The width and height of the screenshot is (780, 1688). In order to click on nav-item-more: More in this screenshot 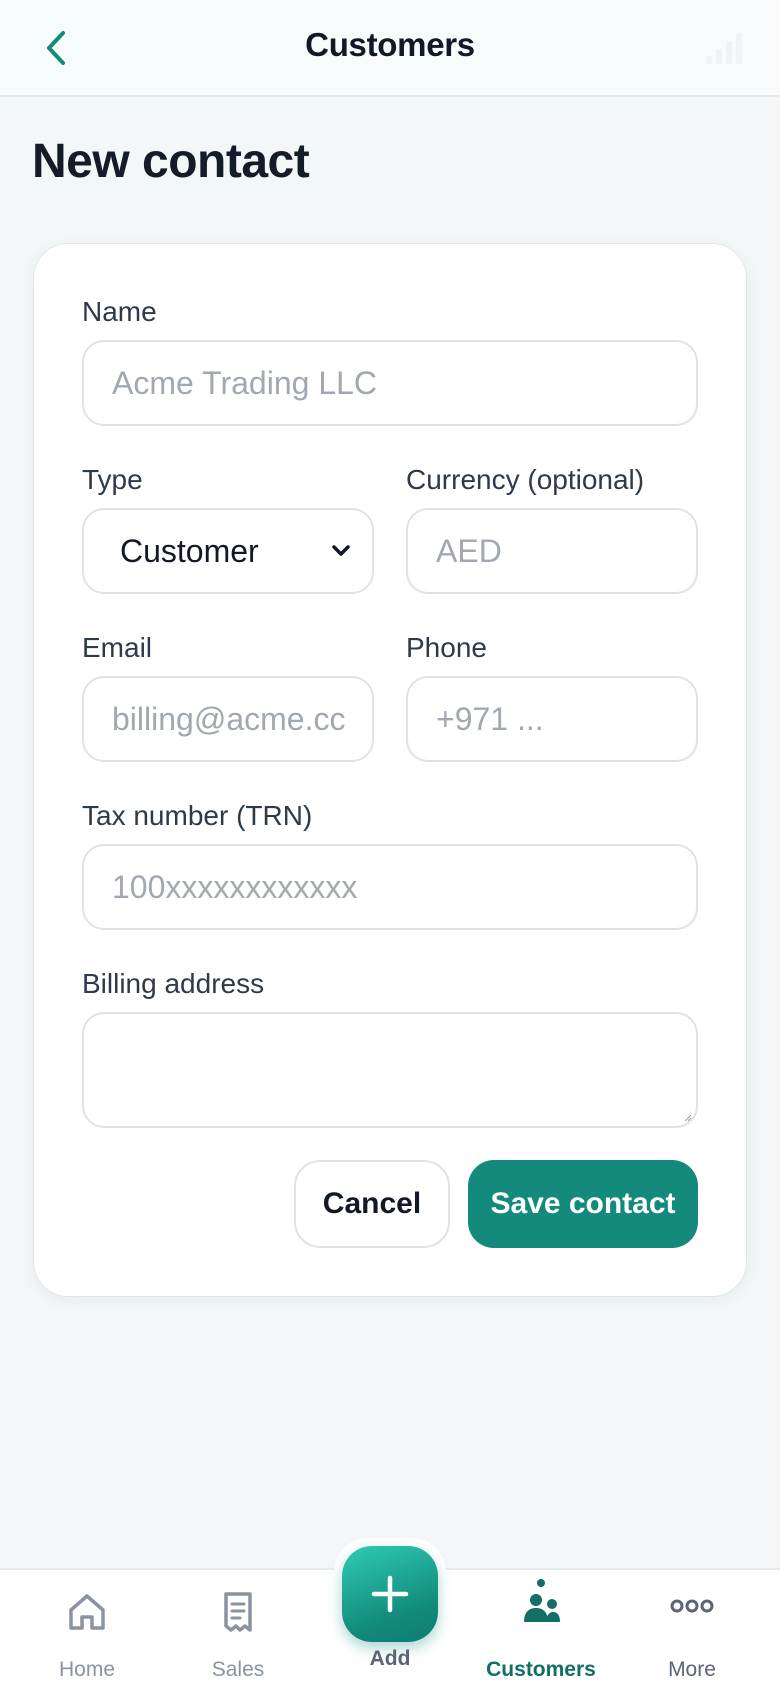, I will do `click(692, 1629)`.